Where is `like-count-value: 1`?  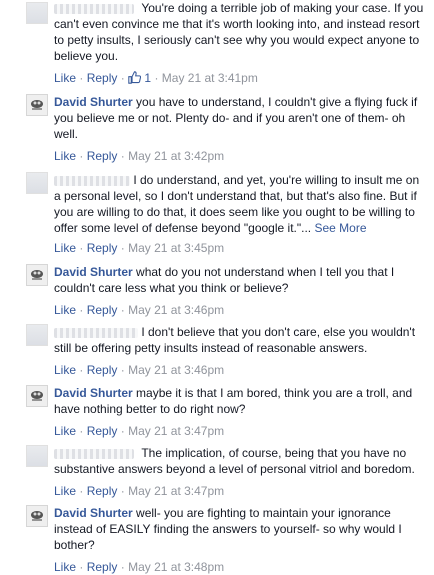
like-count-value: 1 is located at coordinates (148, 78).